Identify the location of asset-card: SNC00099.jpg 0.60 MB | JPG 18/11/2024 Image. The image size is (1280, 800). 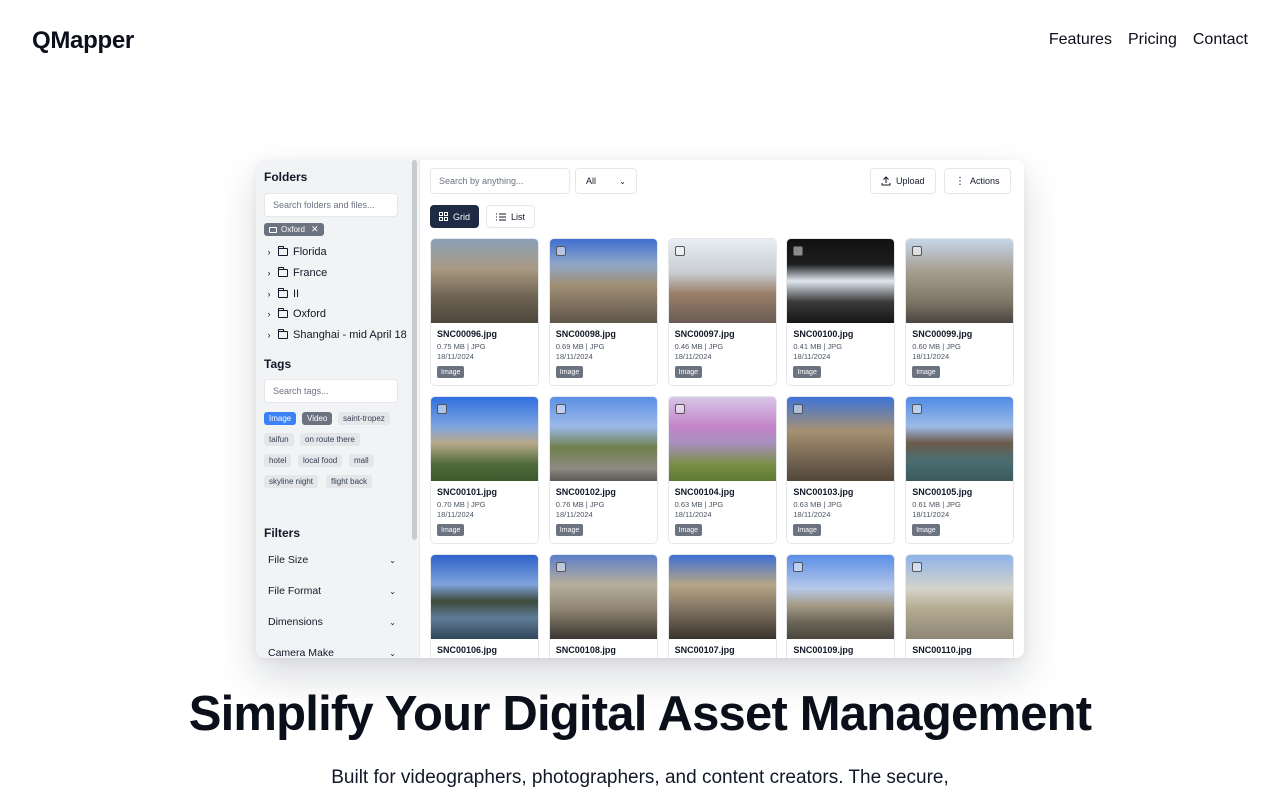
(960, 312).